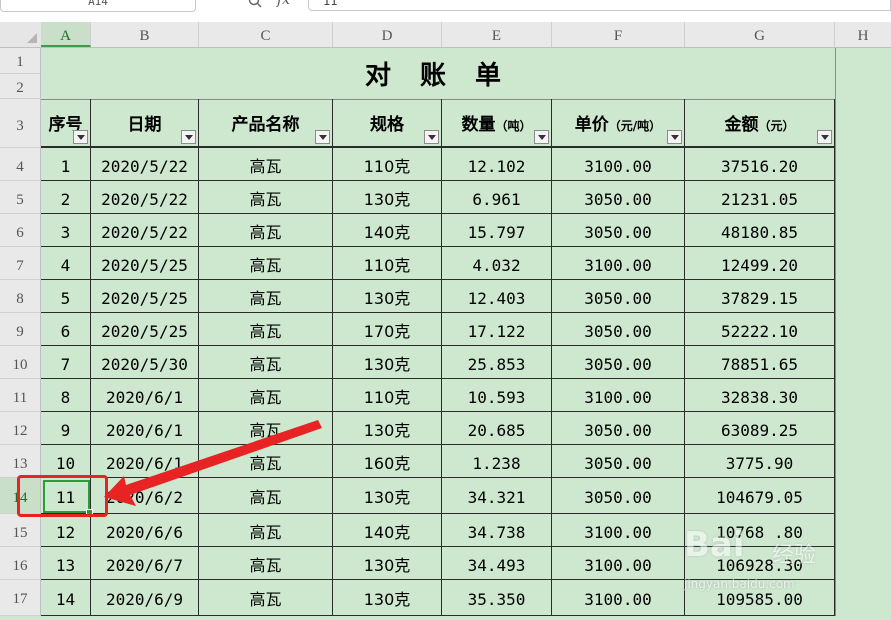  Describe the element at coordinates (213, 463) in the screenshot. I see `annotation-arrow` at that location.